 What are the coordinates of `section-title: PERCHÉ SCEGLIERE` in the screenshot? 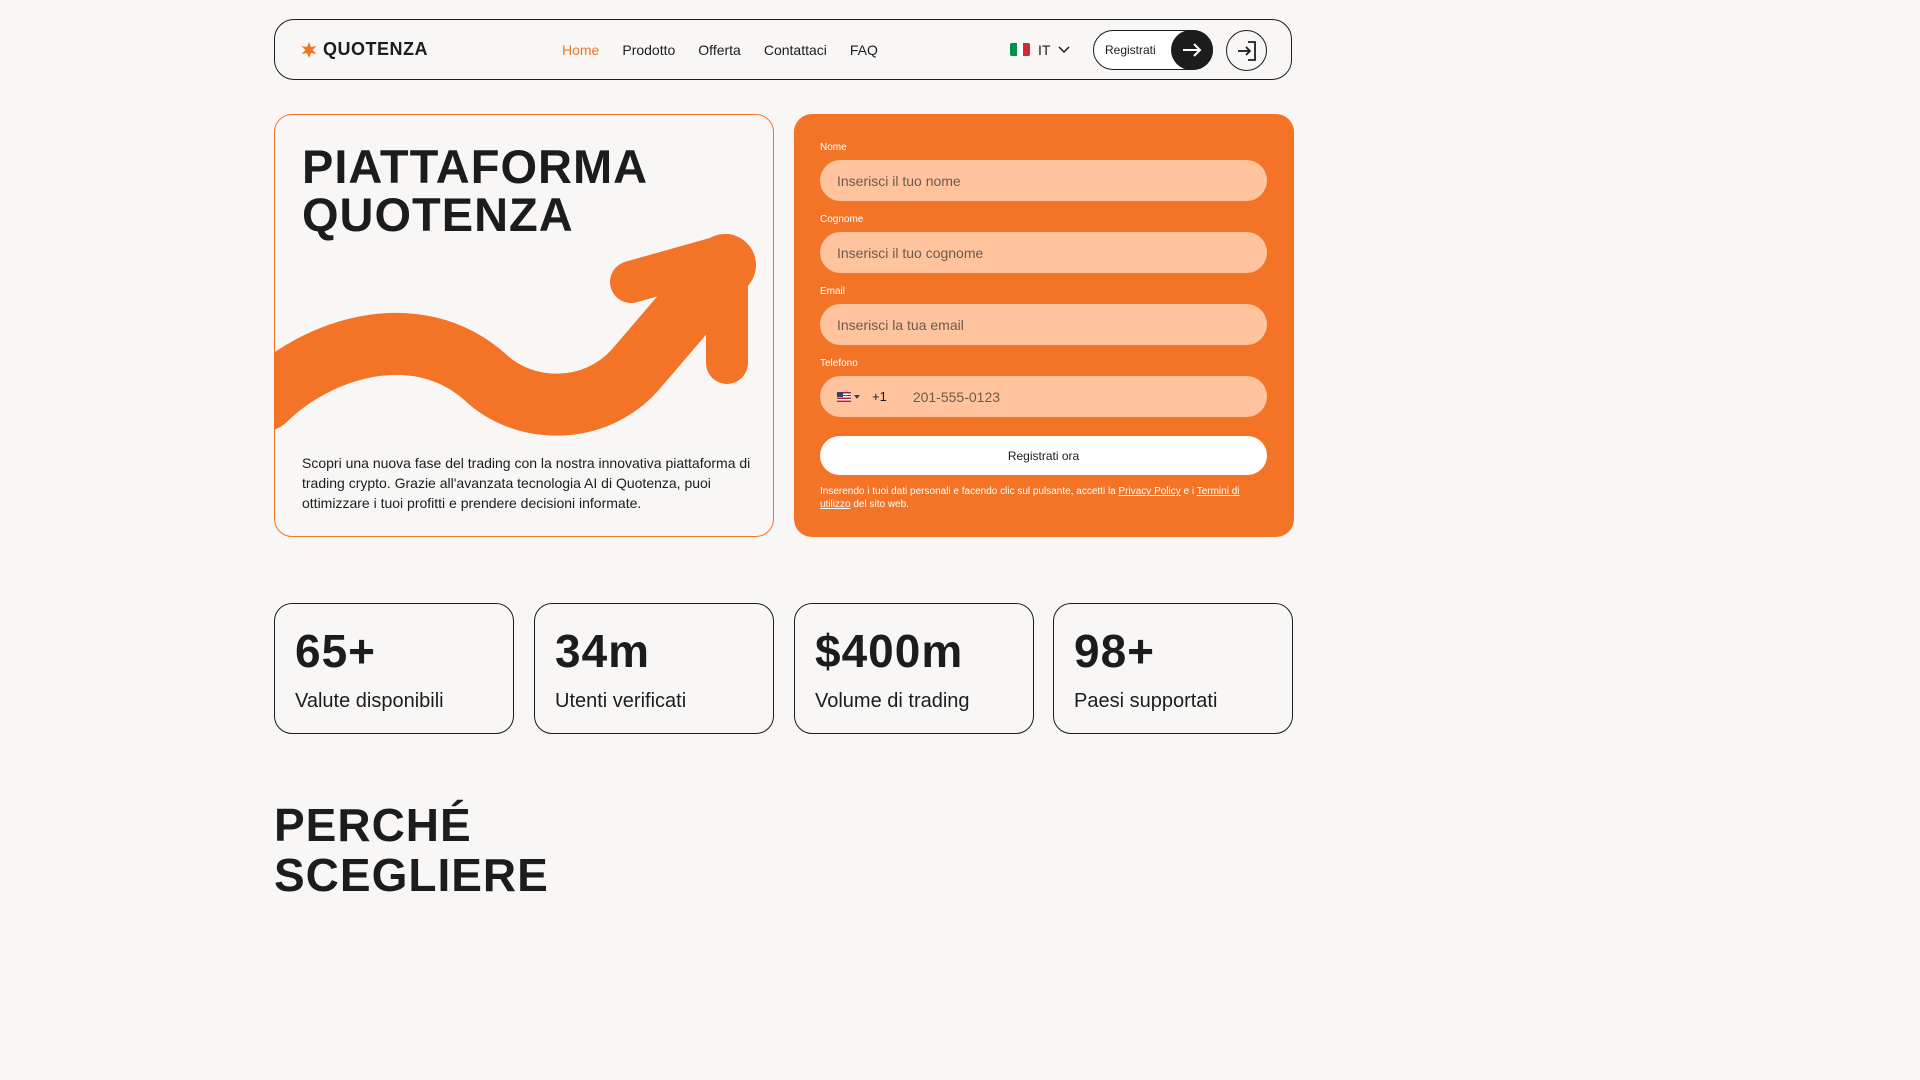 It's located at (411, 850).